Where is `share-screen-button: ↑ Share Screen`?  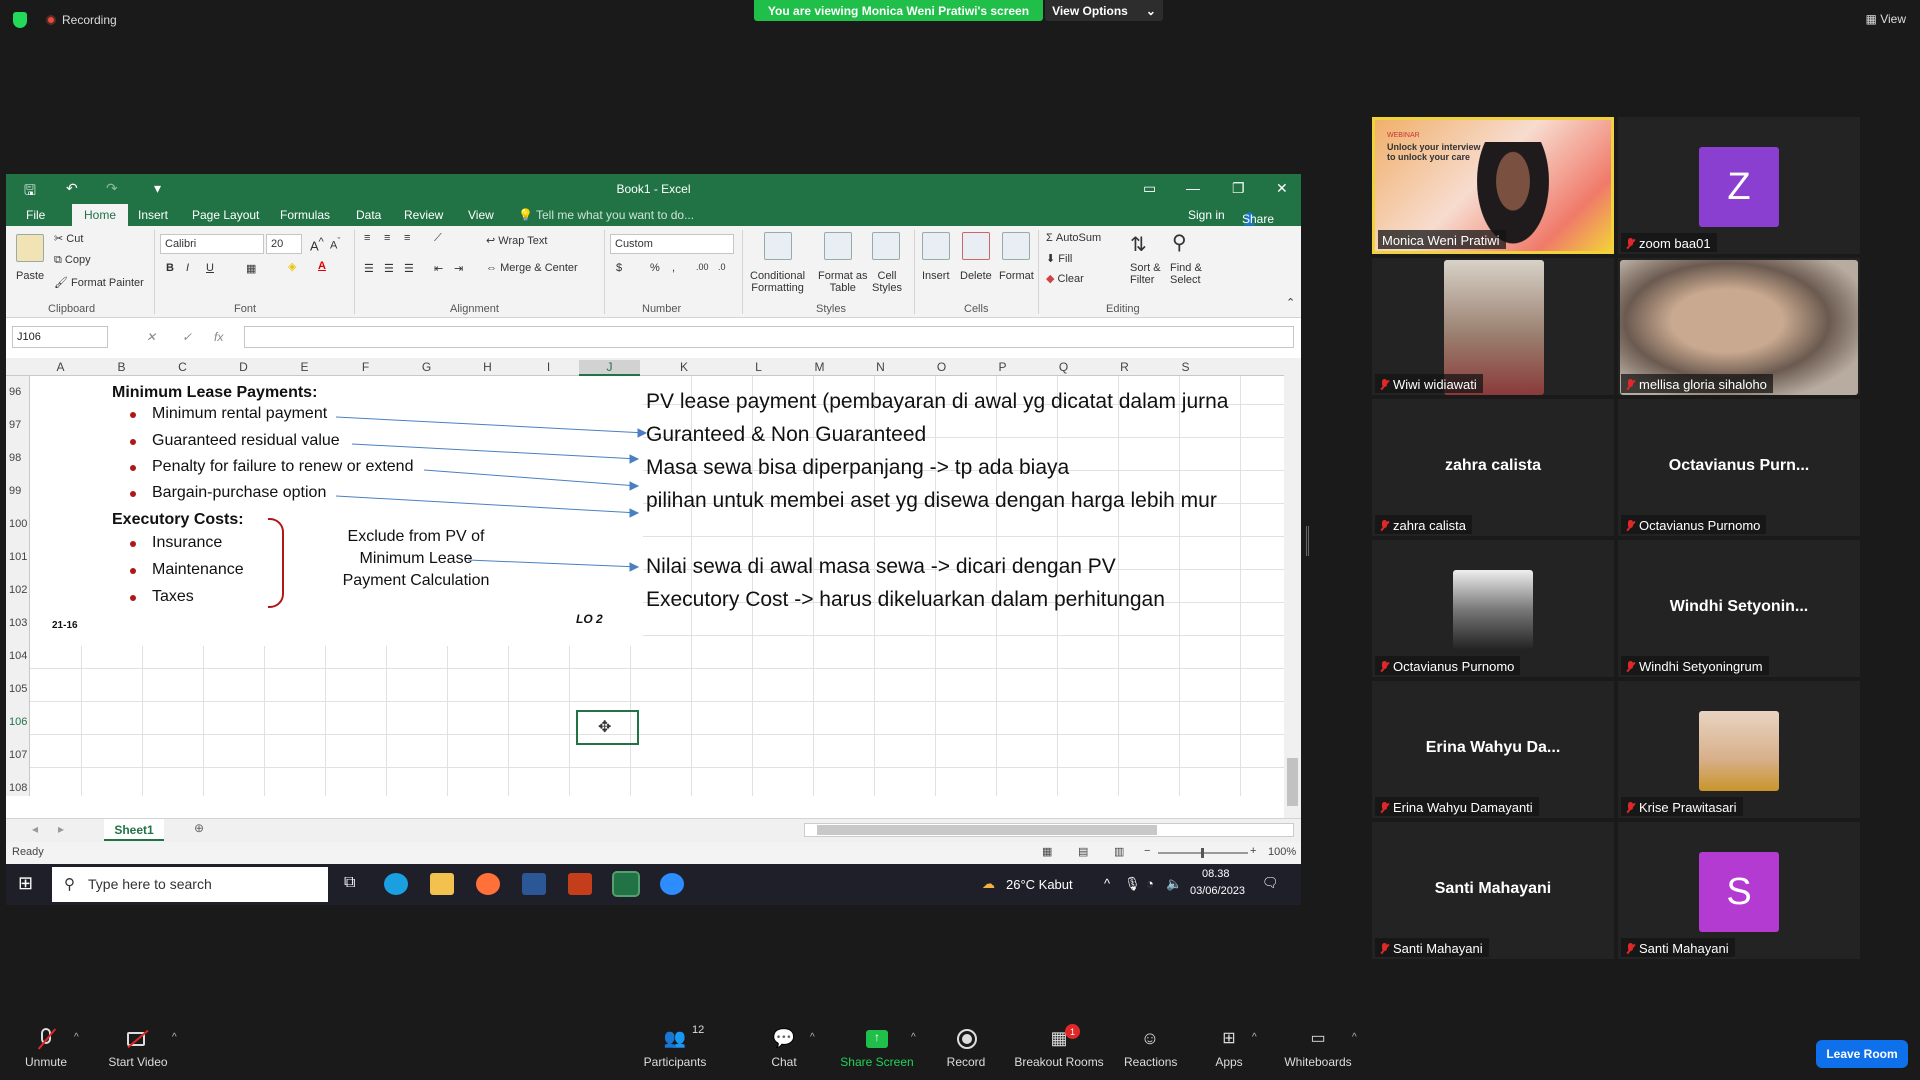
share-screen-button: ↑ Share Screen is located at coordinates (877, 1048).